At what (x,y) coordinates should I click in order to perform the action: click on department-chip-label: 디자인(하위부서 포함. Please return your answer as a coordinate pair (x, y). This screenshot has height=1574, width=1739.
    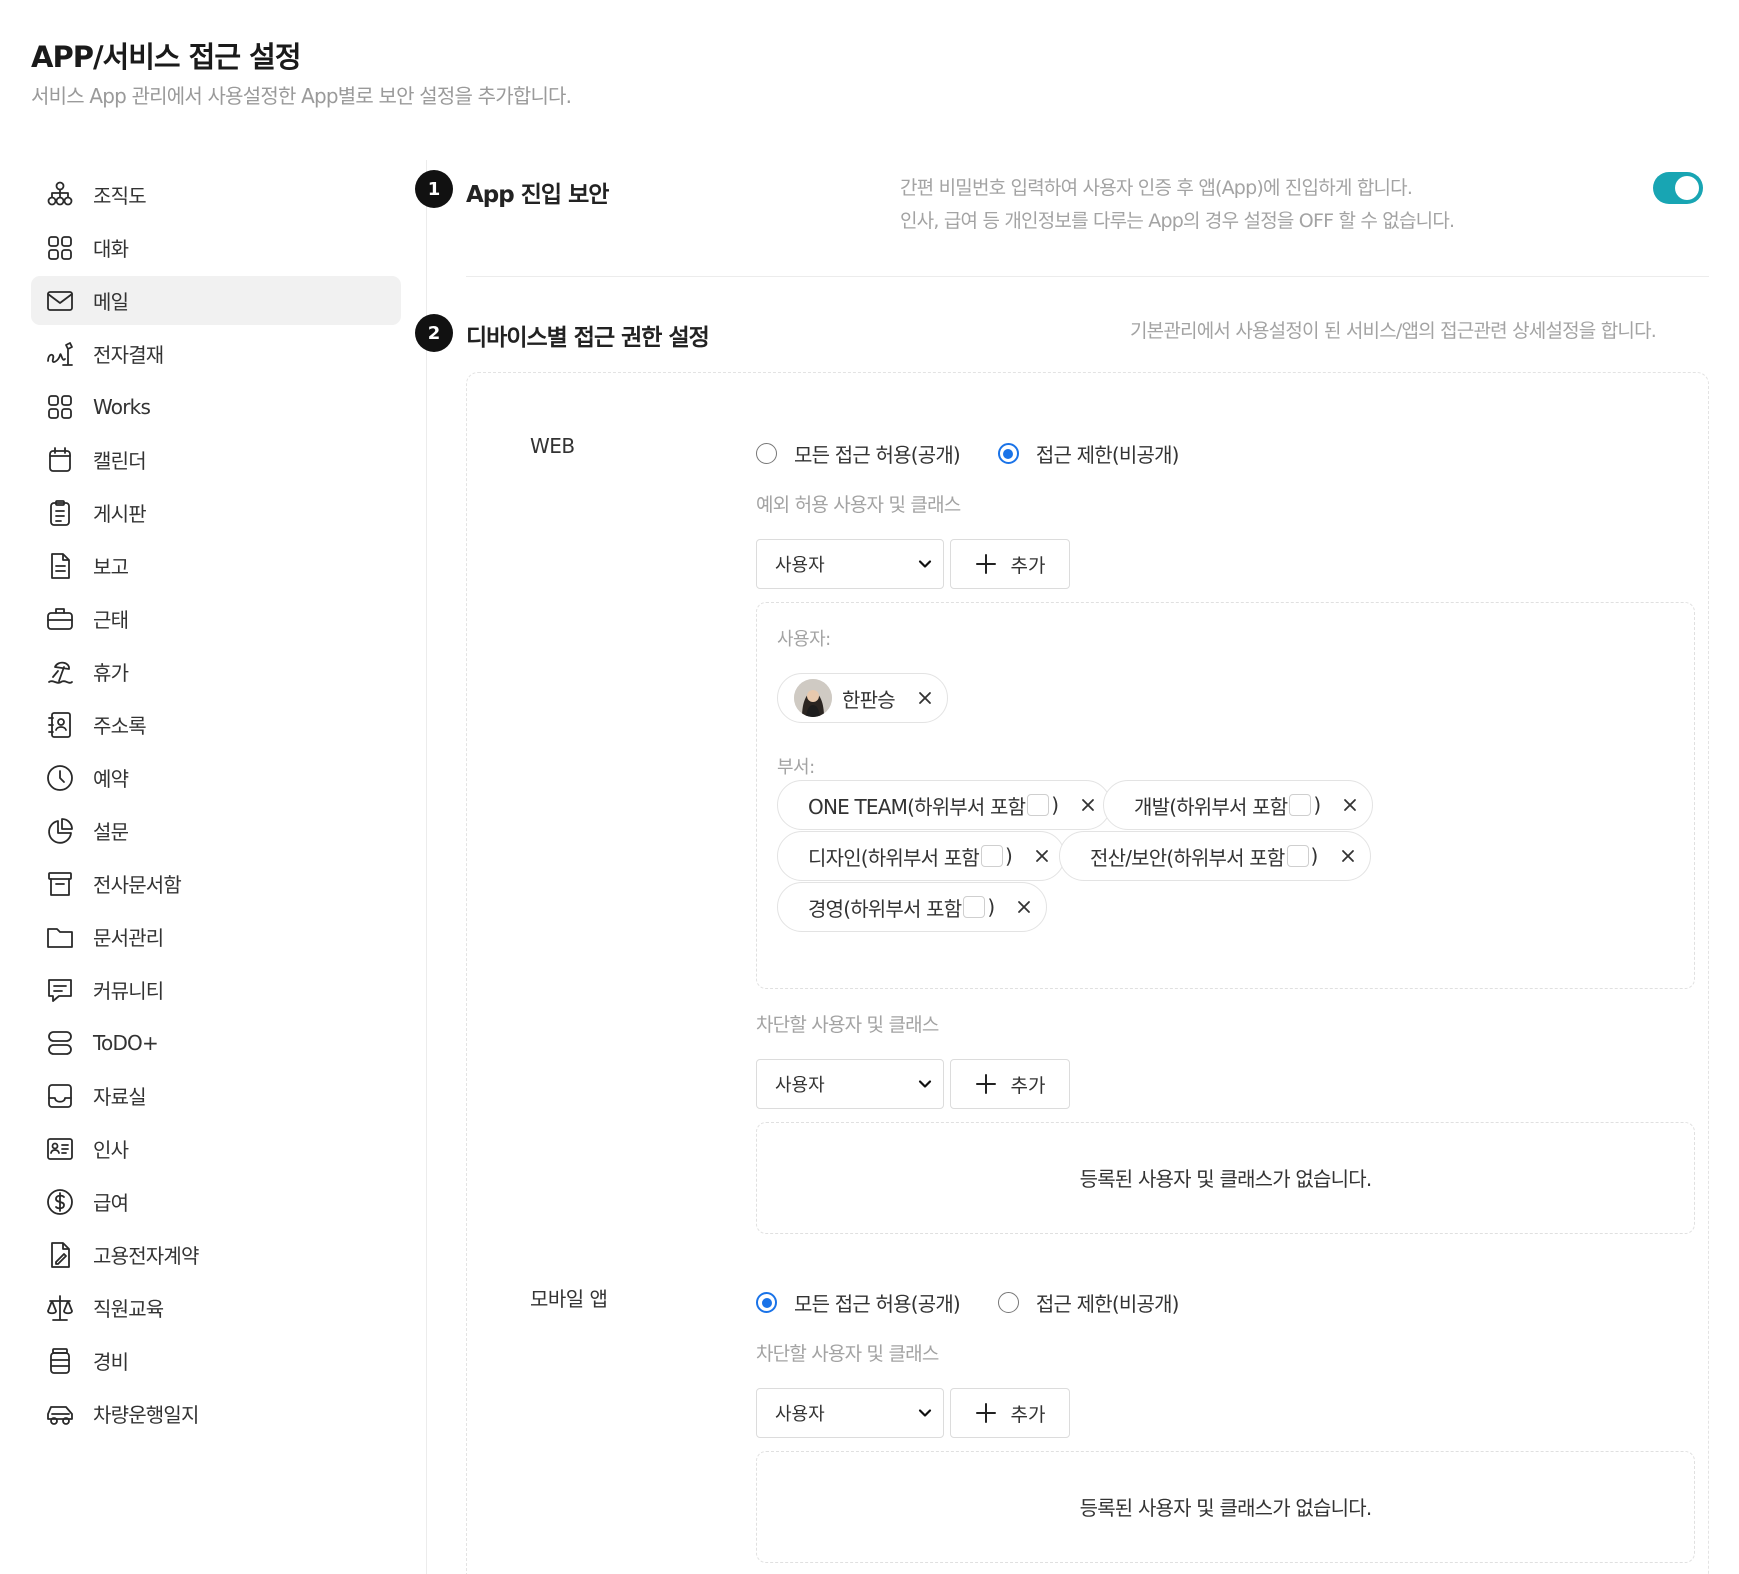
    Looking at the image, I should click on (894, 857).